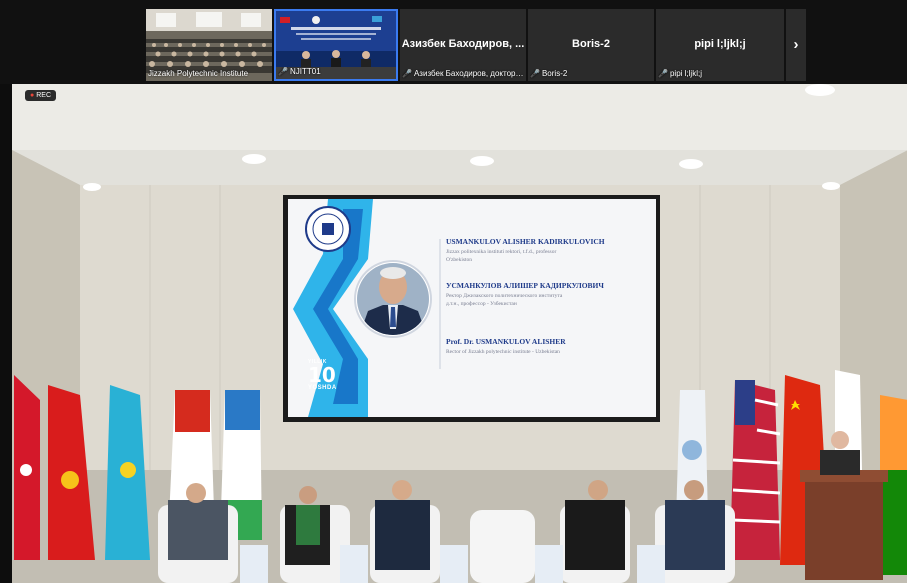  I want to click on participant-tile-5: pipi l;ljkl;j 🎤 pipi l;ljkl;j, so click(720, 45).